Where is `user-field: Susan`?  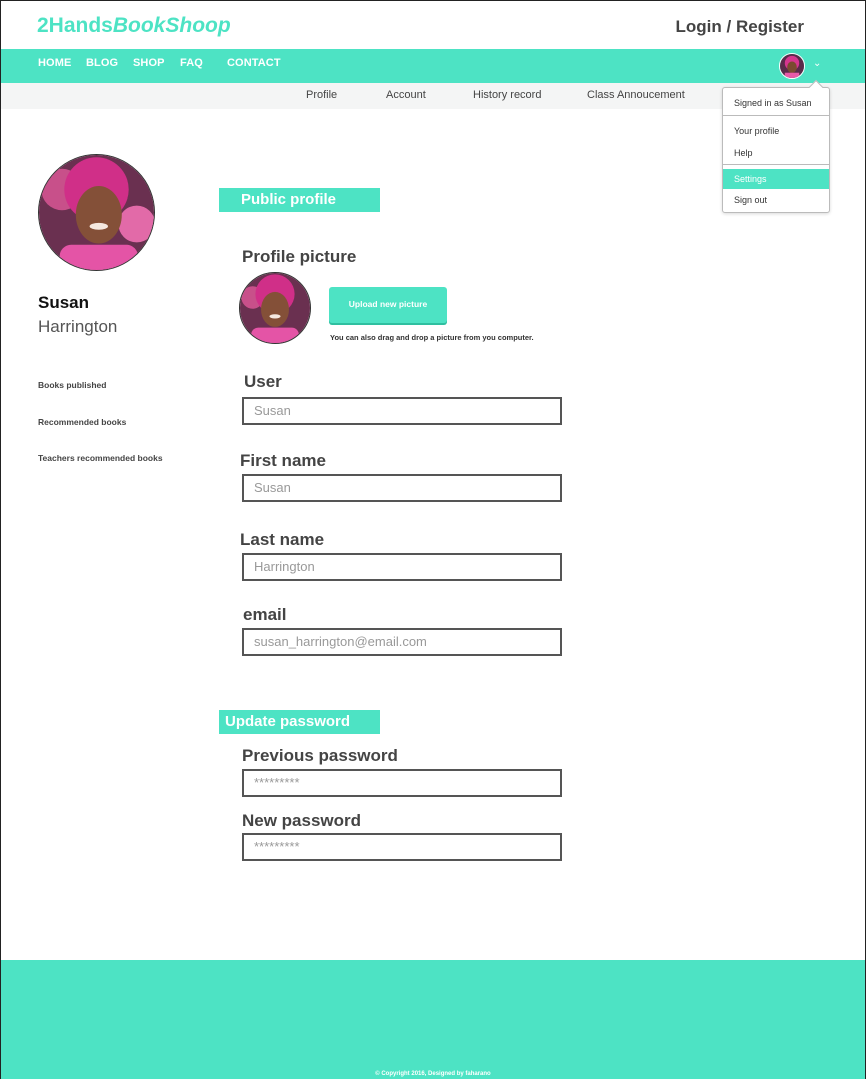
user-field: Susan is located at coordinates (402, 411).